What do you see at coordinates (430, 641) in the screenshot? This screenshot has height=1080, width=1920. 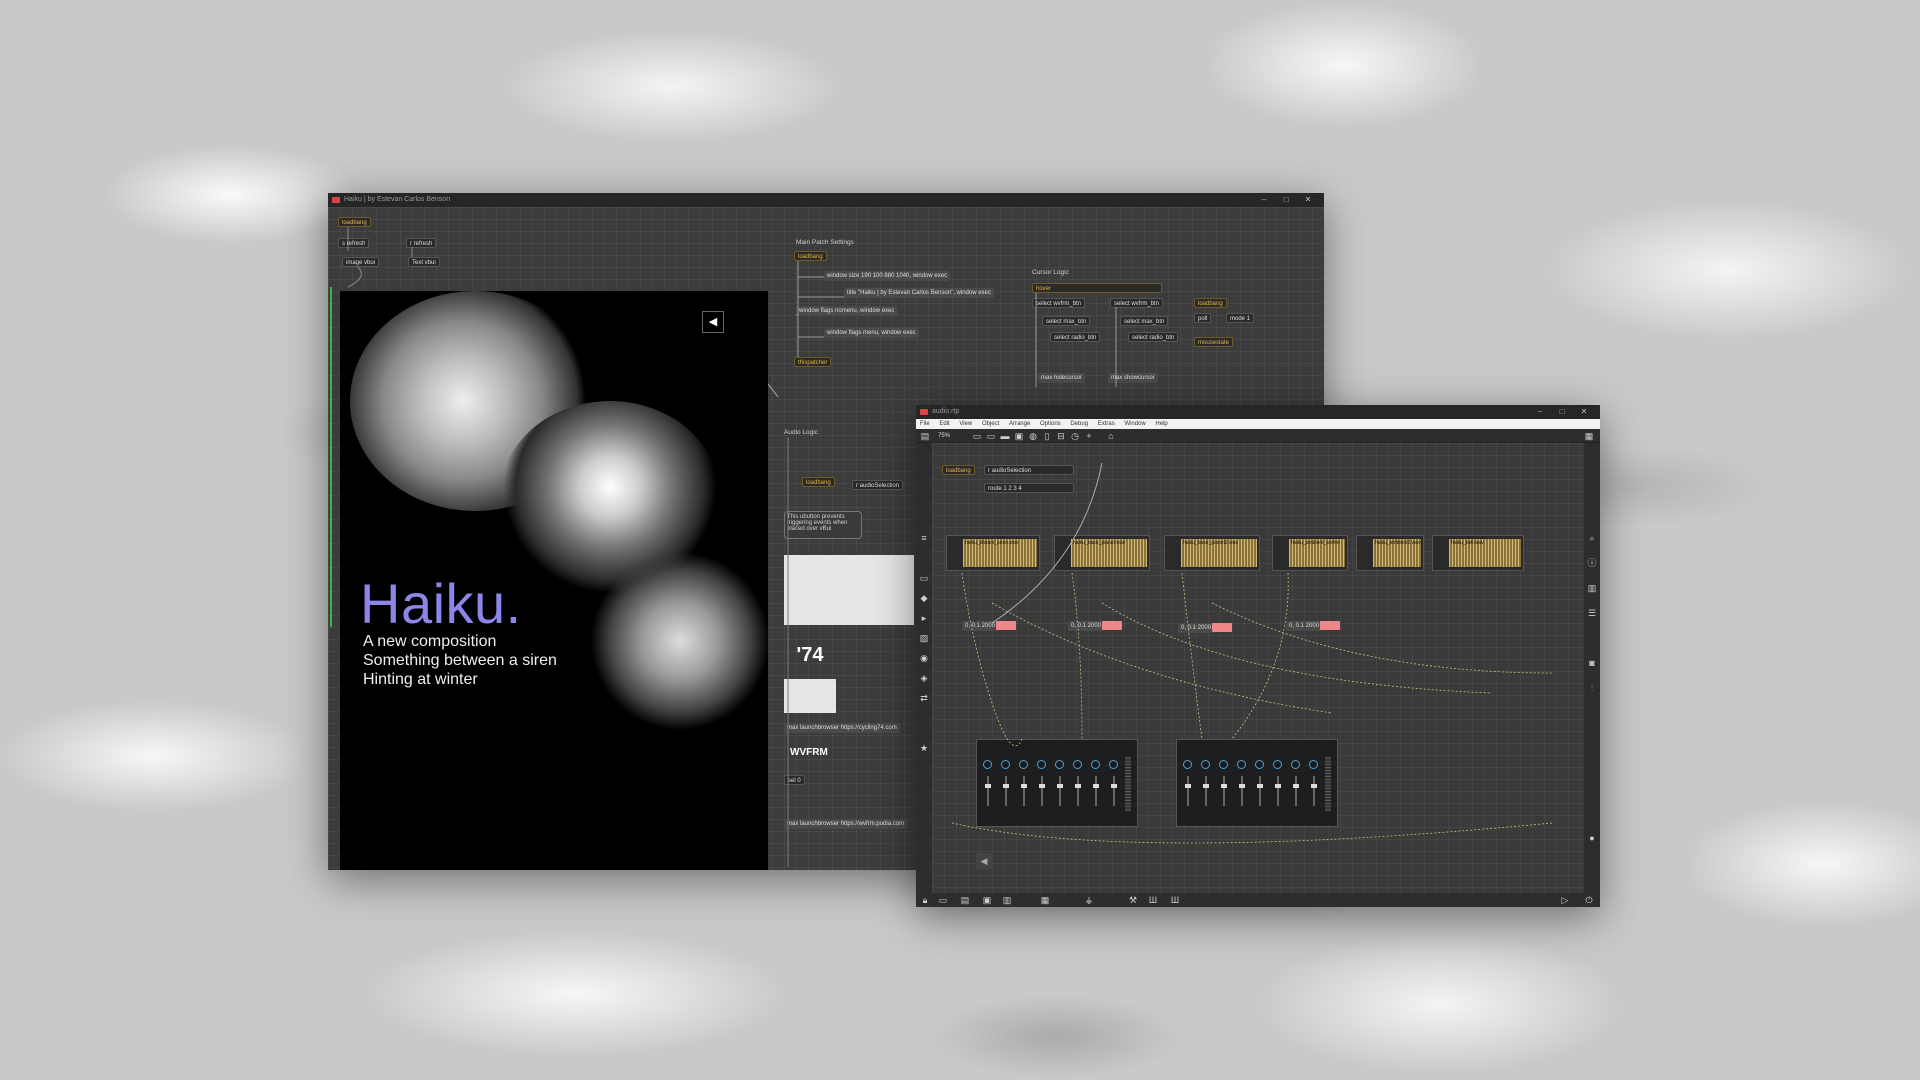 I see `haiku-line-1: A new composition` at bounding box center [430, 641].